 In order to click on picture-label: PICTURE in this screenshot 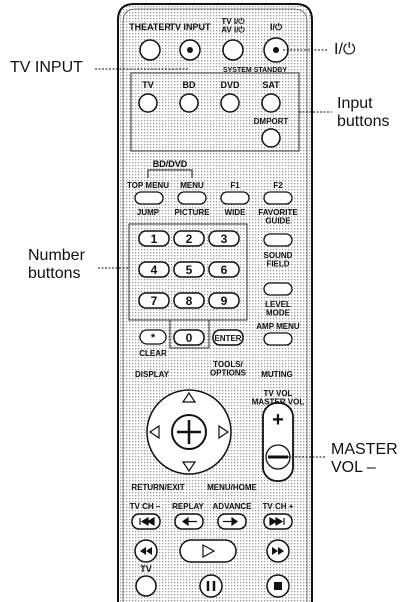, I will do `click(192, 212)`.